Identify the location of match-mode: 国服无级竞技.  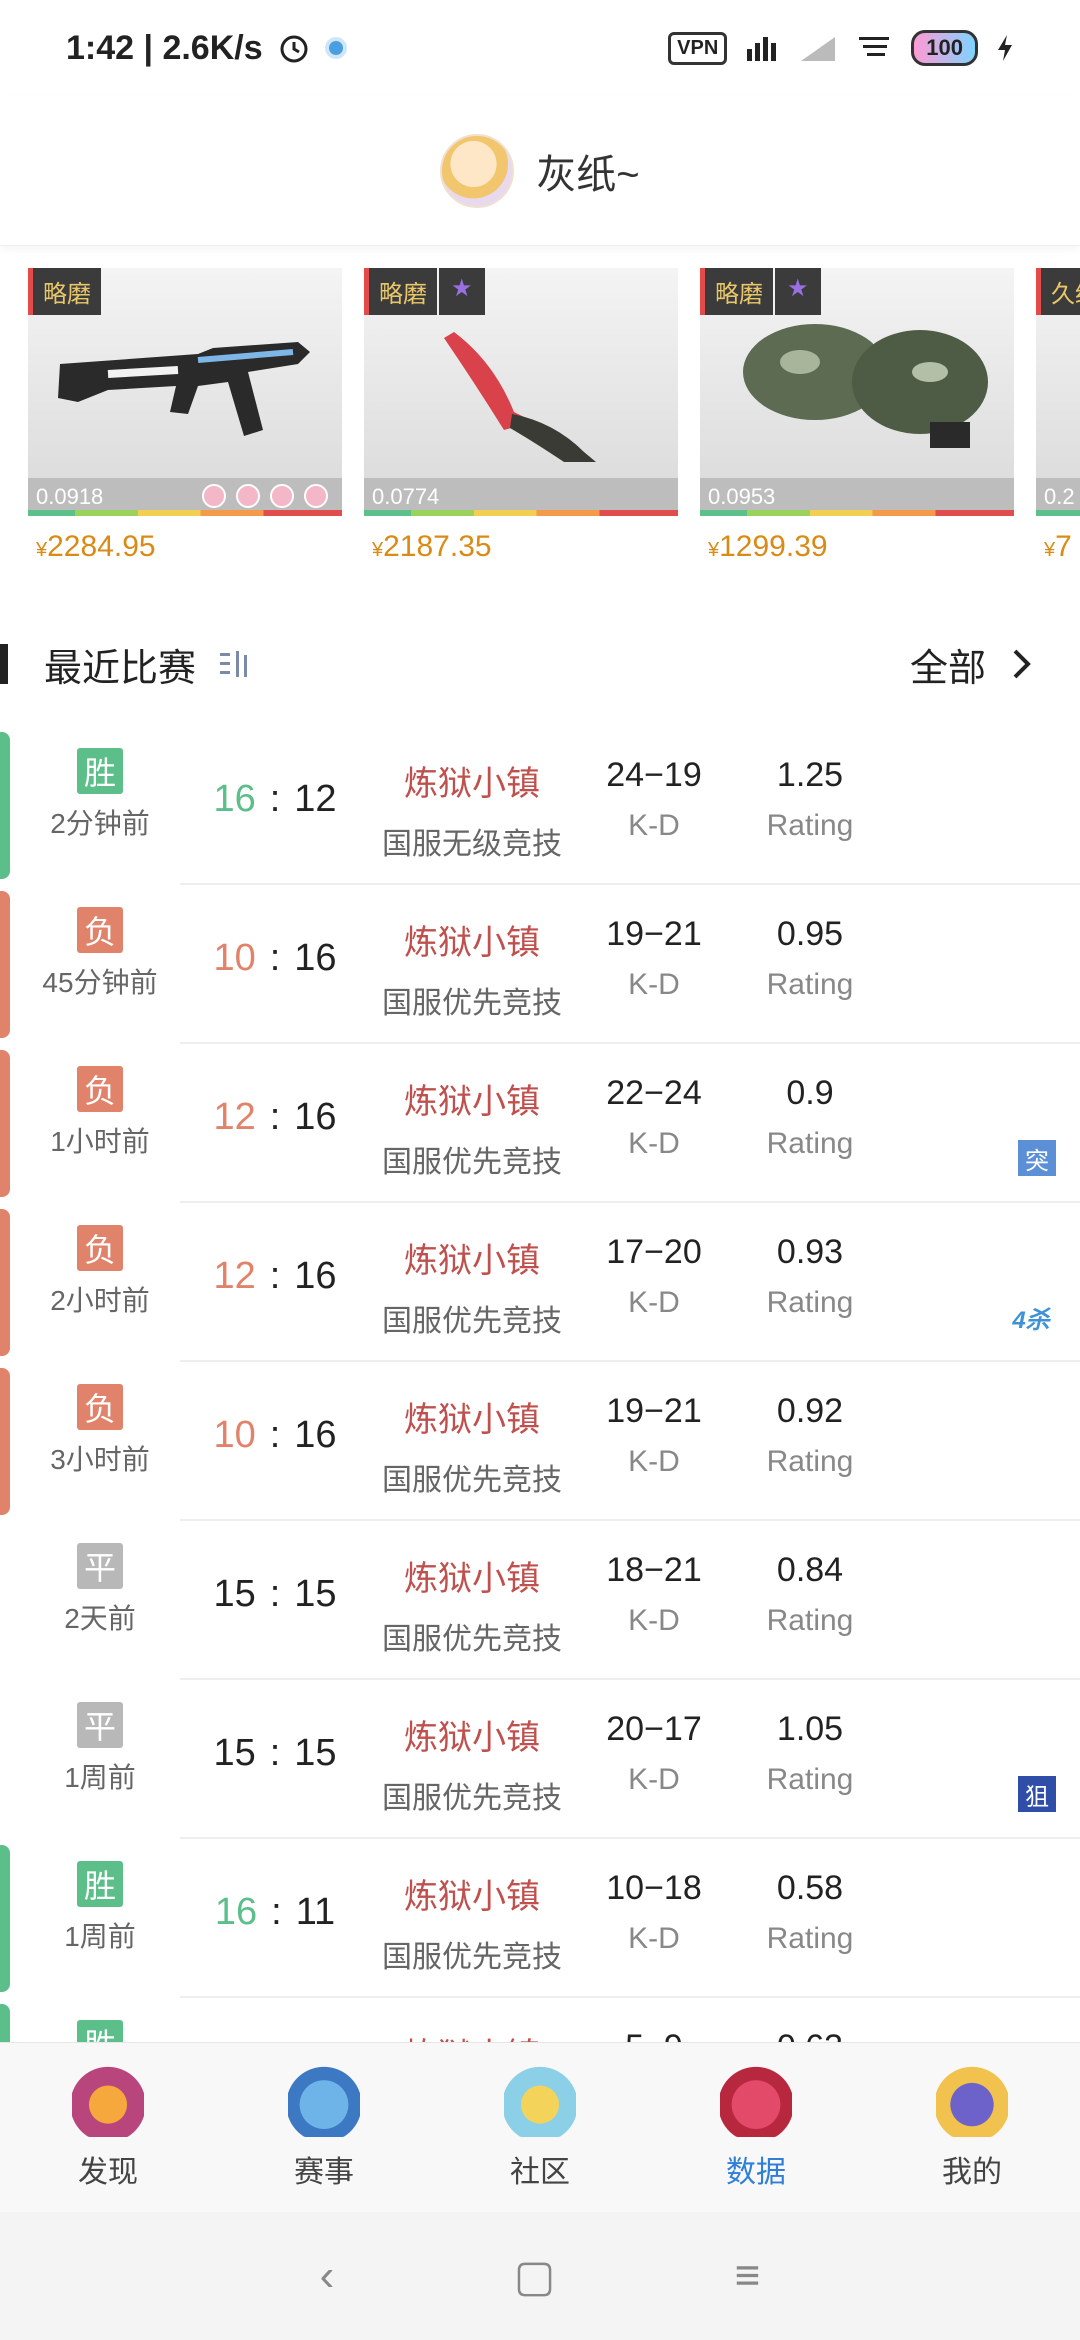
(472, 844).